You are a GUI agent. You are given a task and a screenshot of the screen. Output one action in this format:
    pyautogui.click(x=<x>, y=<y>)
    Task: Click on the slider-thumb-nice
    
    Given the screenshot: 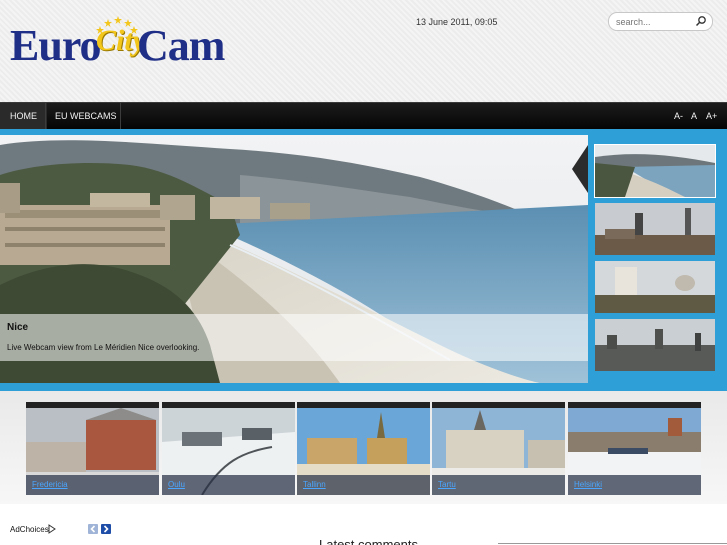 What is the action you would take?
    pyautogui.click(x=655, y=171)
    